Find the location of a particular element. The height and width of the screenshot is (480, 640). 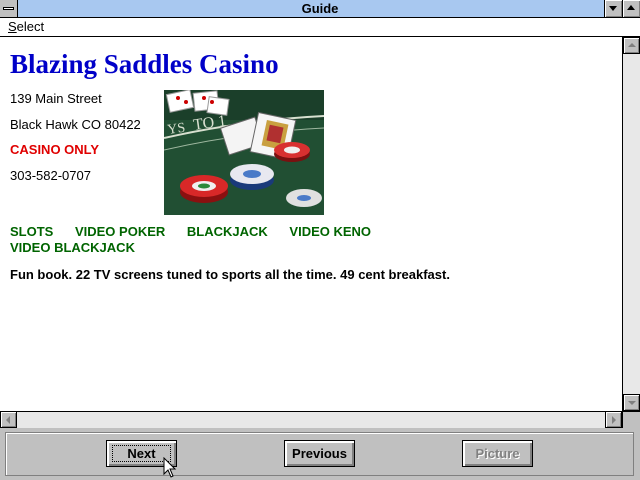

scrollbar-corner is located at coordinates (631, 419).